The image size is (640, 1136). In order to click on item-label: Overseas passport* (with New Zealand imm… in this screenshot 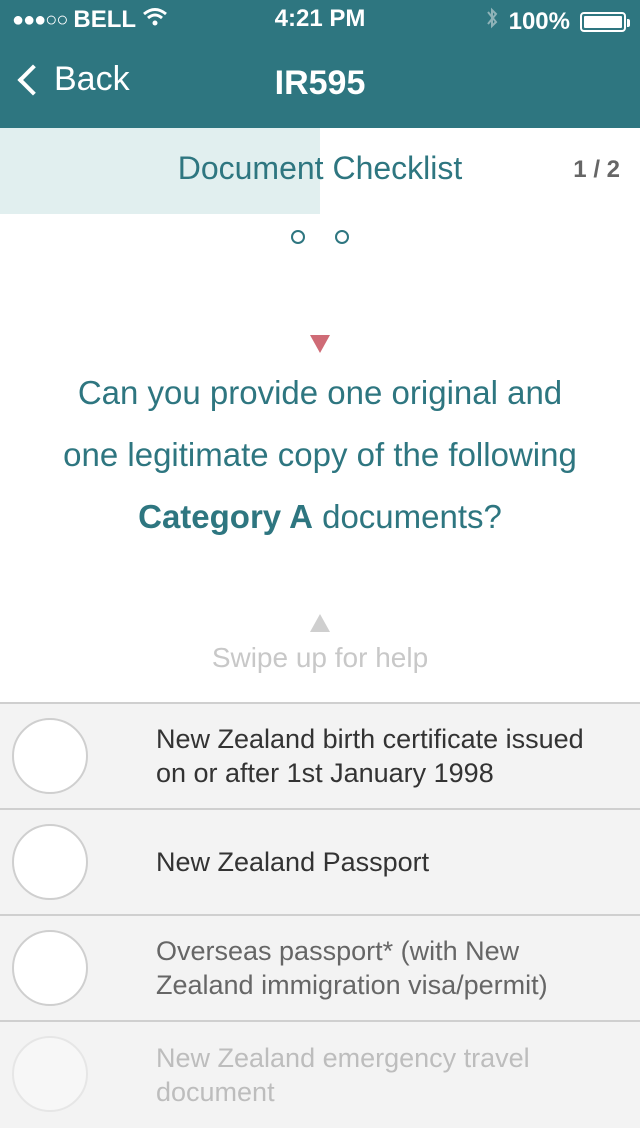, I will do `click(352, 968)`.